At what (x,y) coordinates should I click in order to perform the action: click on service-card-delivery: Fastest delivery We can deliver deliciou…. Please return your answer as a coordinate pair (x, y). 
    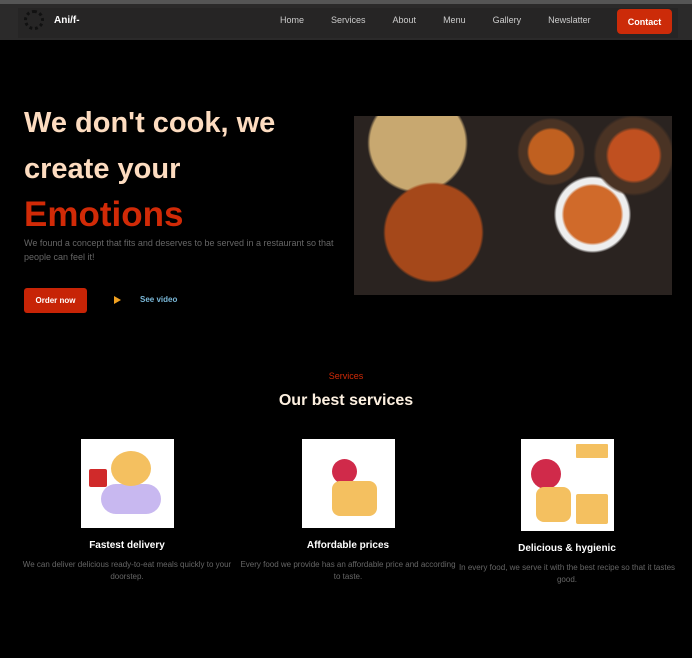
    Looking at the image, I should click on (127, 511).